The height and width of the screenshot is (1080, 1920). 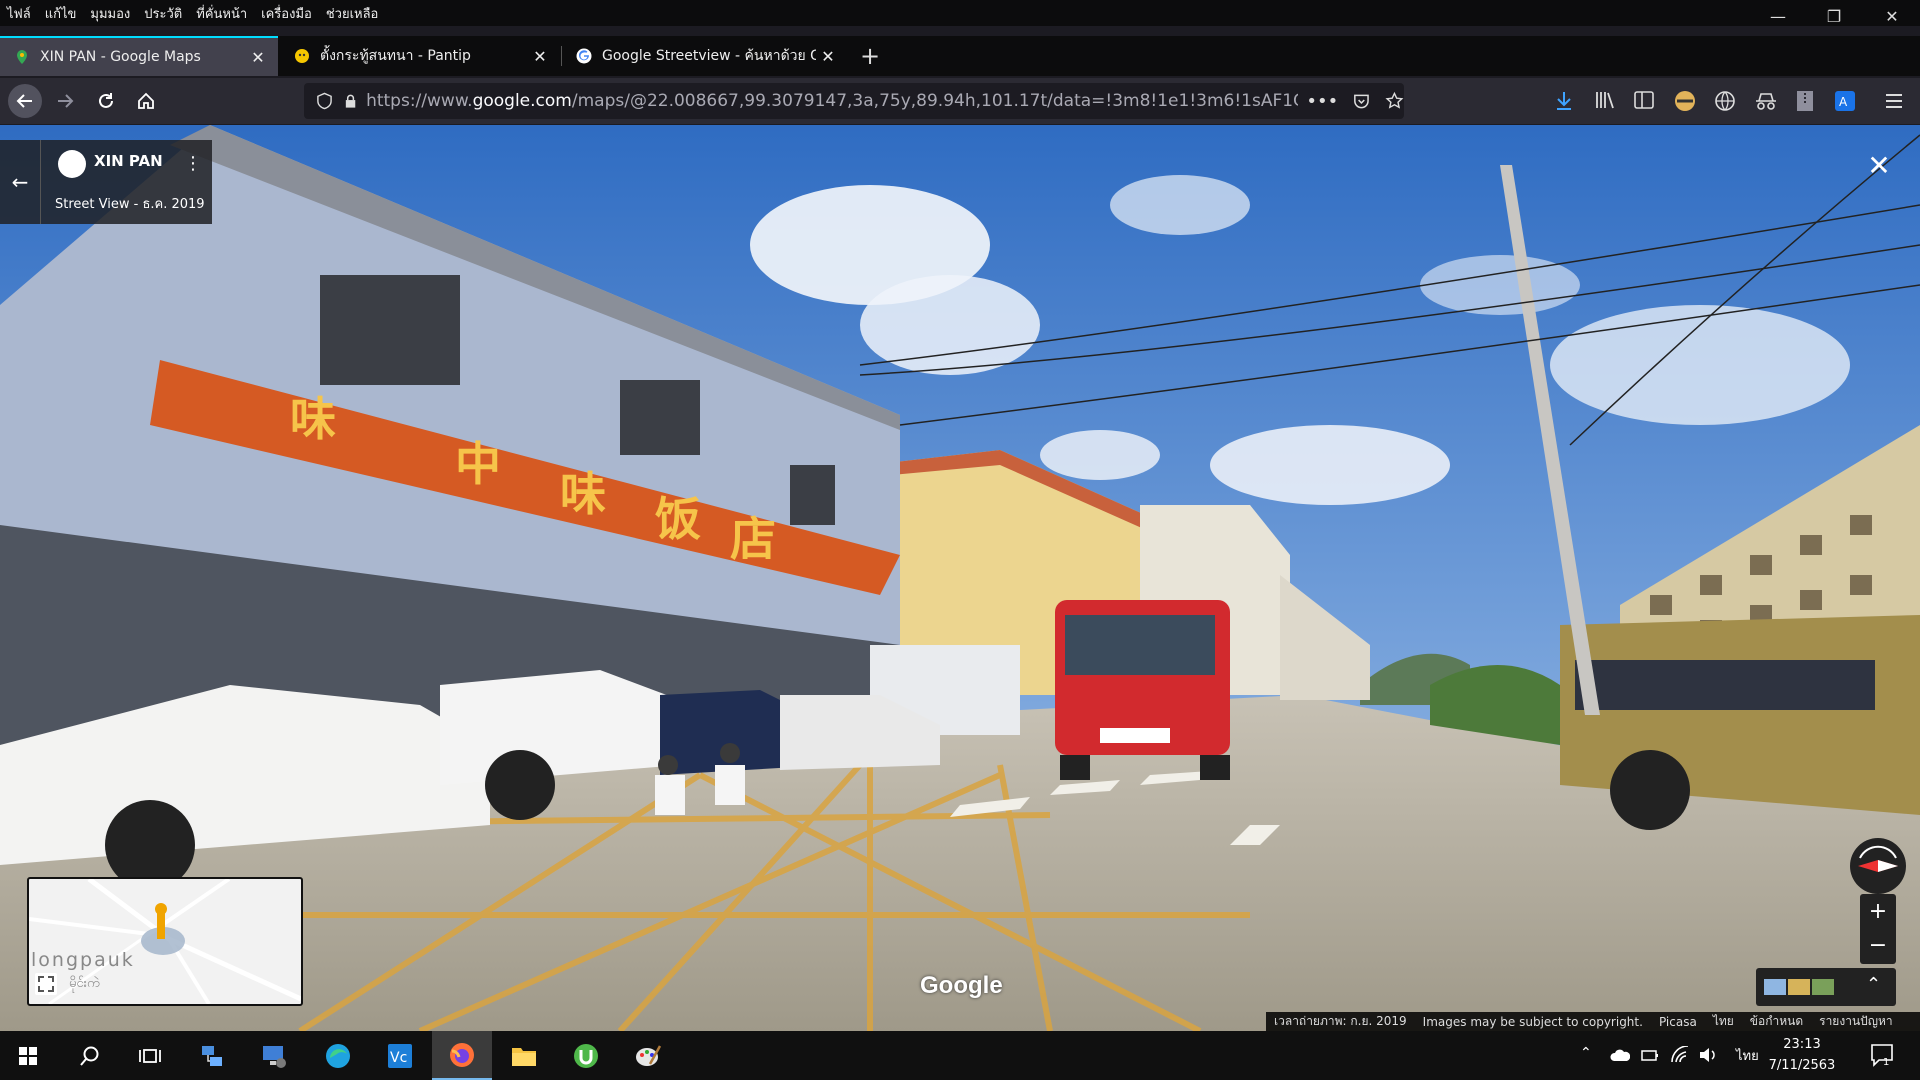 I want to click on bookmark-star-icon, so click(x=1394, y=101).